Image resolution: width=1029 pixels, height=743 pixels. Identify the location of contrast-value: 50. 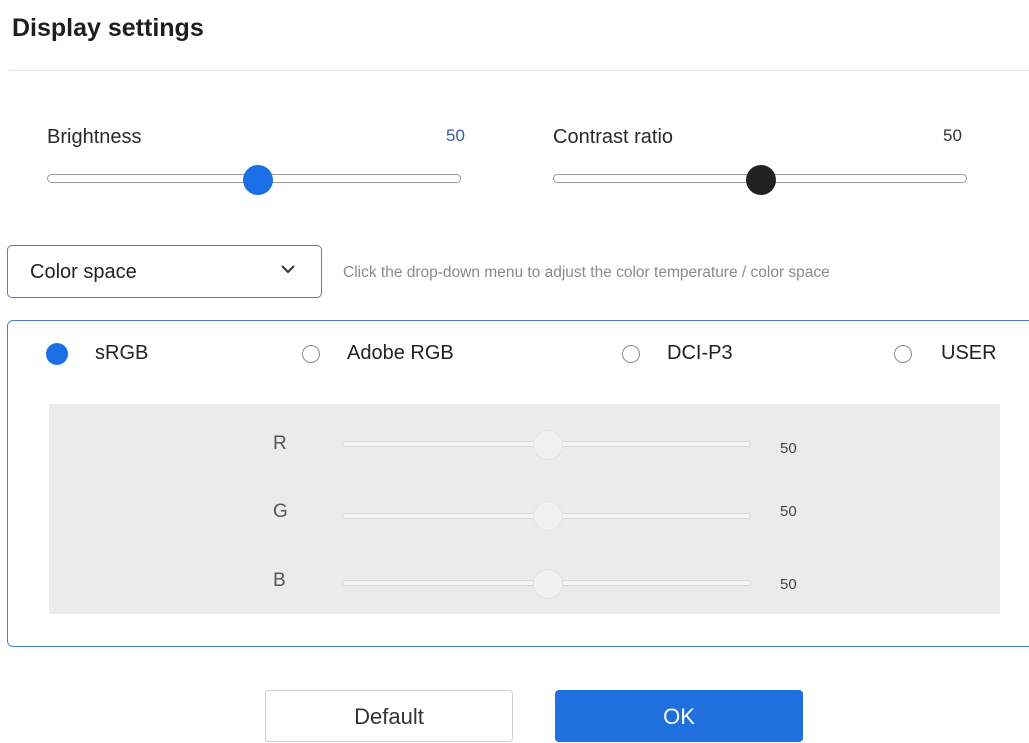
(952, 135).